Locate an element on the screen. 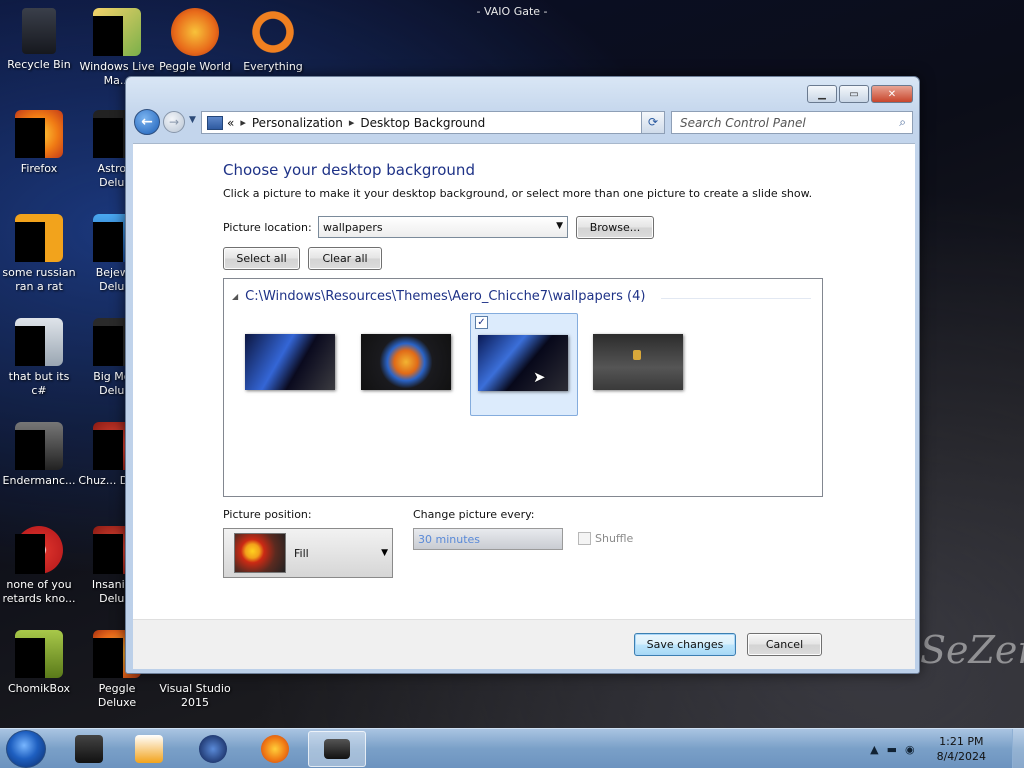 The width and height of the screenshot is (1024, 768). search-icon: ⌕ is located at coordinates (902, 122).